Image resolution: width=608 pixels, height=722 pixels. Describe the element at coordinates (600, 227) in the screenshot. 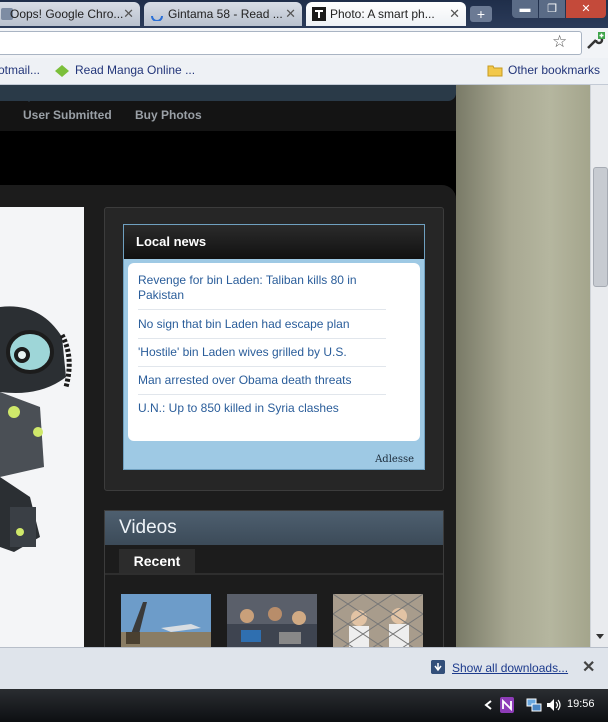

I see `scrollbar-thumb` at that location.